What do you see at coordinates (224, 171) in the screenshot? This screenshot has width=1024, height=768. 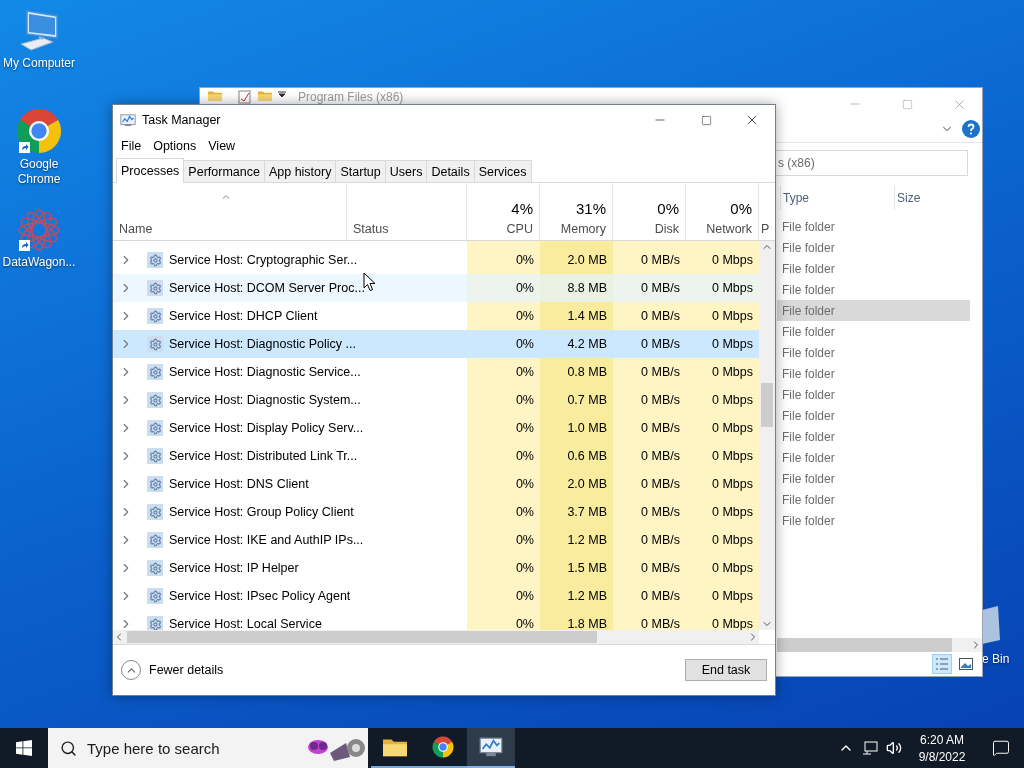 I see `tab: Performance` at bounding box center [224, 171].